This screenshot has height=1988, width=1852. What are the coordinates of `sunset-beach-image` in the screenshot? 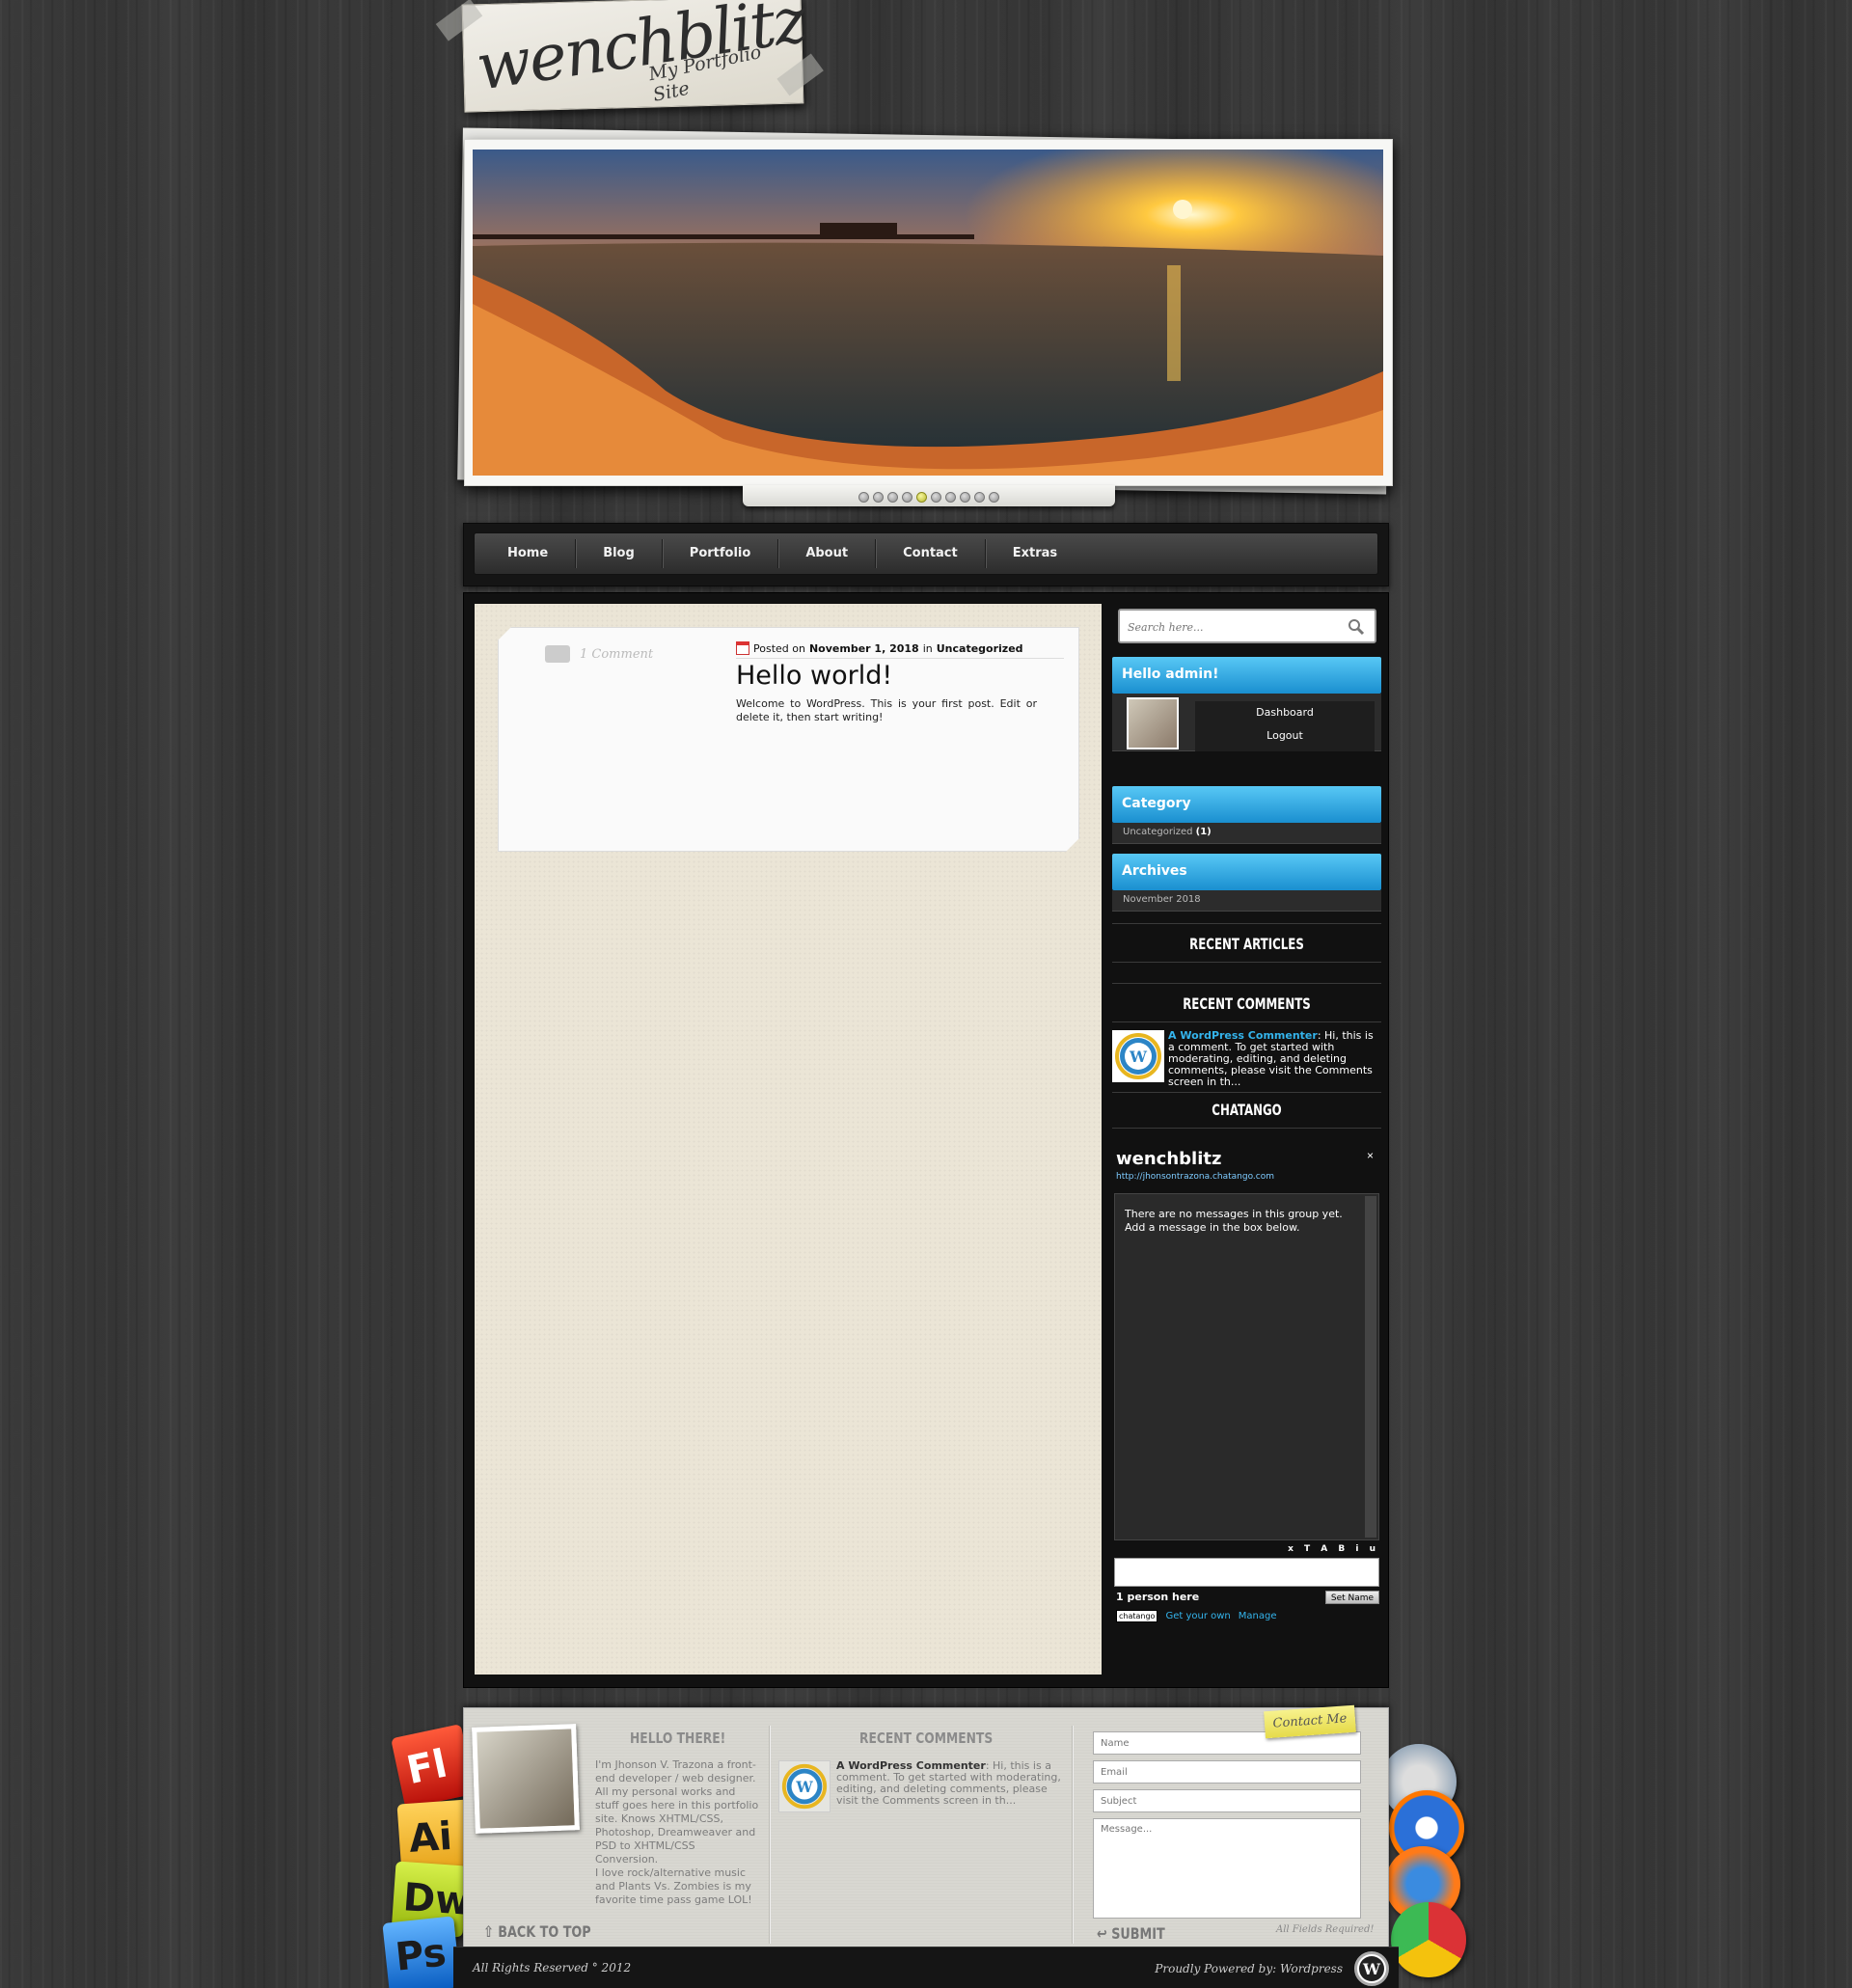 It's located at (928, 313).